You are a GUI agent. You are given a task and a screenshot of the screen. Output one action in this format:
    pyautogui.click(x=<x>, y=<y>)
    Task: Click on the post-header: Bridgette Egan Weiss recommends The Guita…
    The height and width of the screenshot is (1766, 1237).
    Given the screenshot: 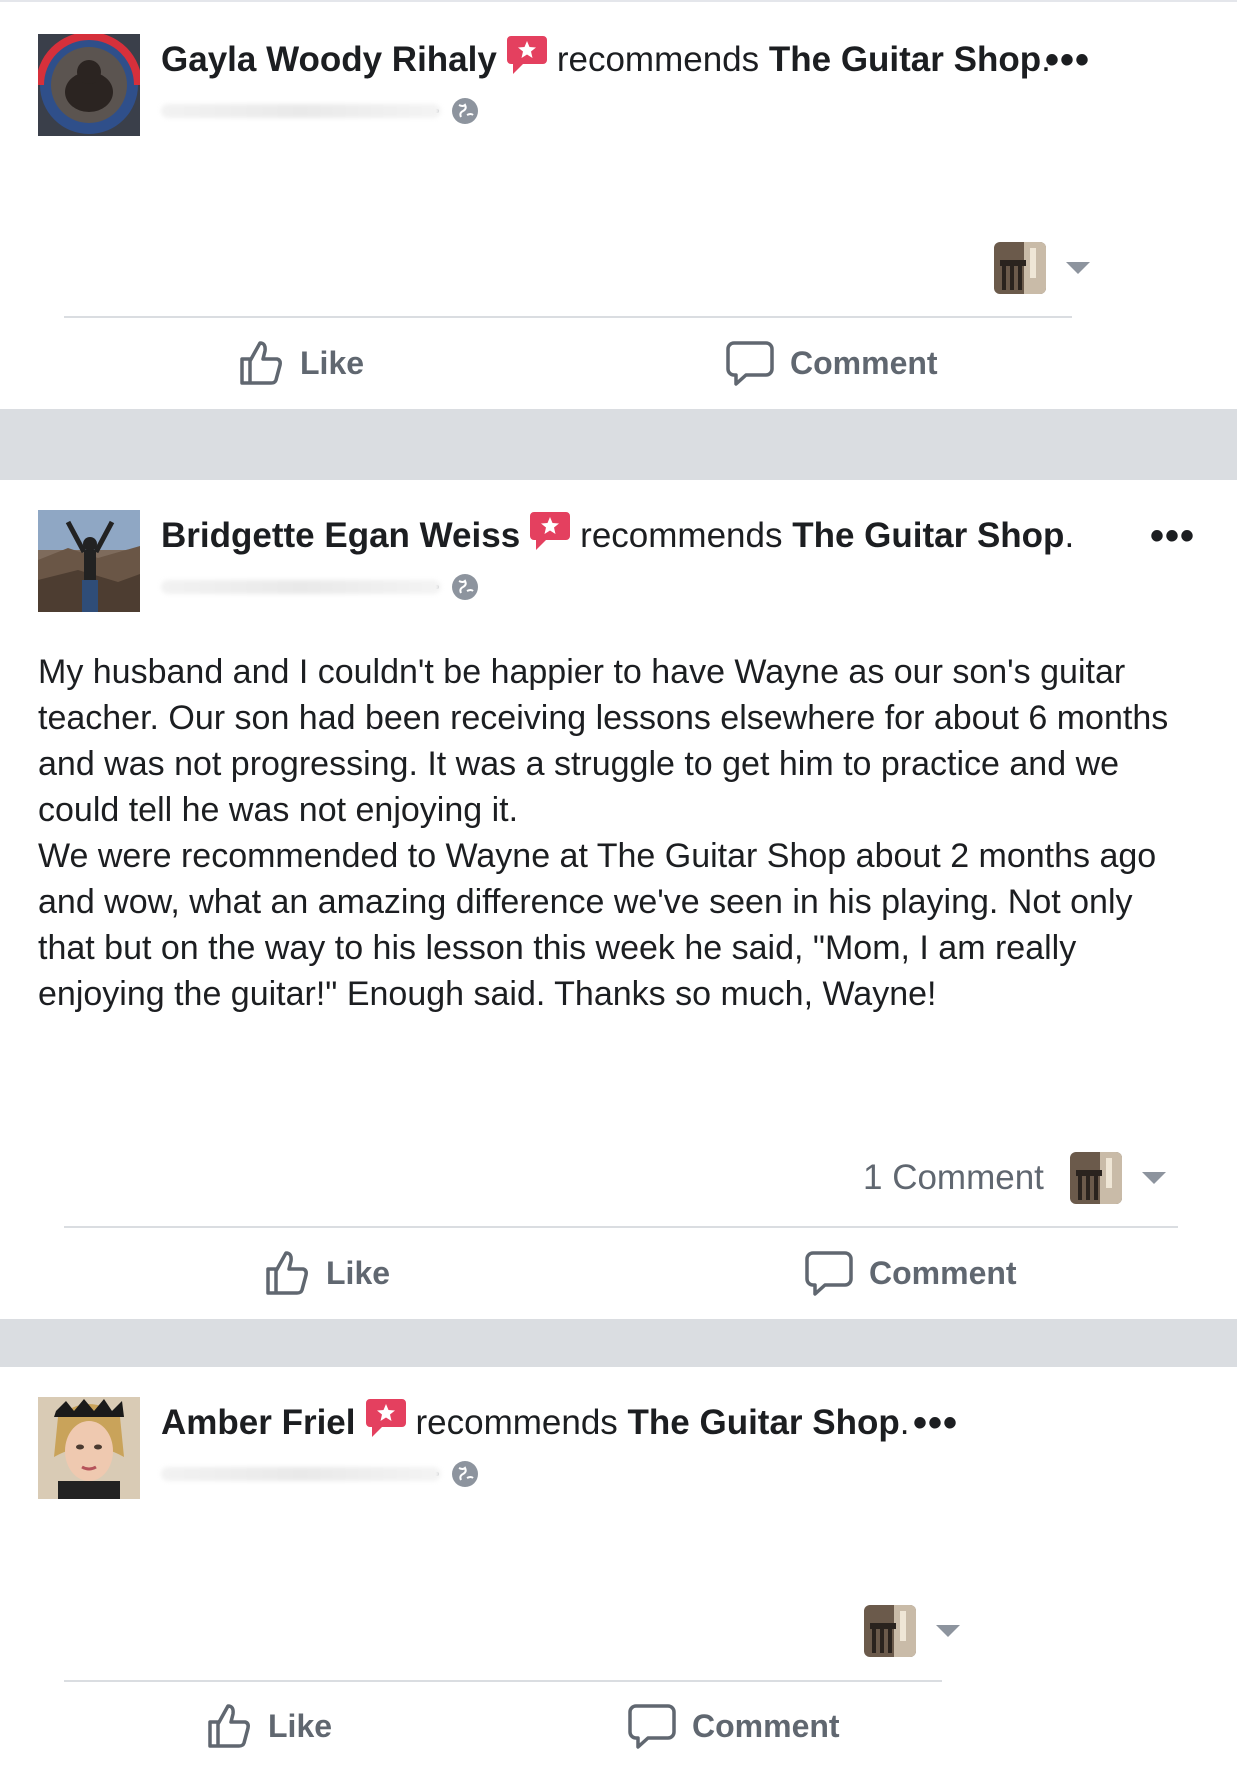 What is the action you would take?
    pyautogui.click(x=618, y=534)
    